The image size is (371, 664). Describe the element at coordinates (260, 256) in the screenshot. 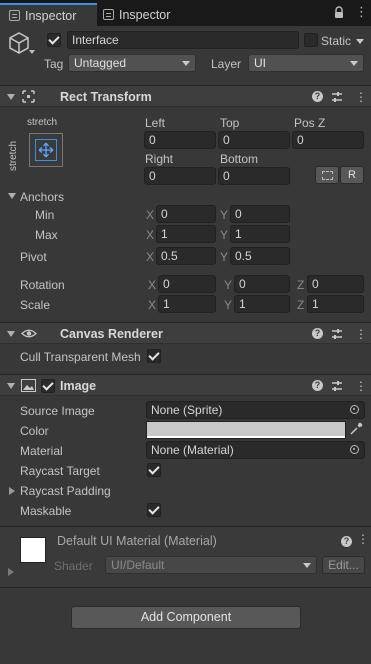

I see `pivot-y-input: 0.5` at that location.